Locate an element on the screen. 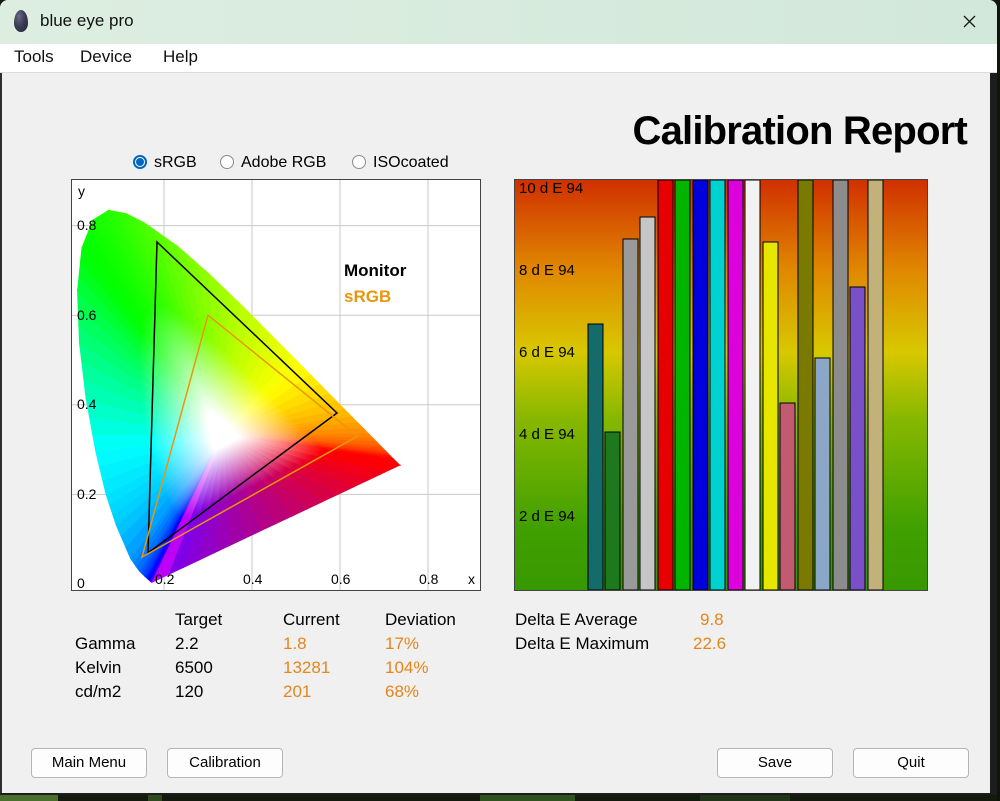 The width and height of the screenshot is (1000, 801). svg-text: 10 d E 94 is located at coordinates (551, 188).